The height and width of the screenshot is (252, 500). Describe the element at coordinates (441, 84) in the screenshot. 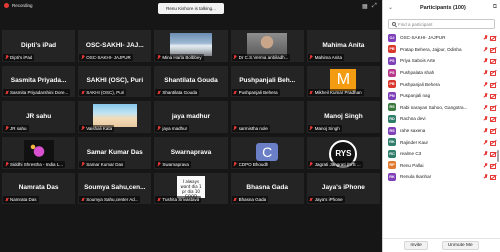

I see `participant-row: PB Pushpanjali Behera` at that location.